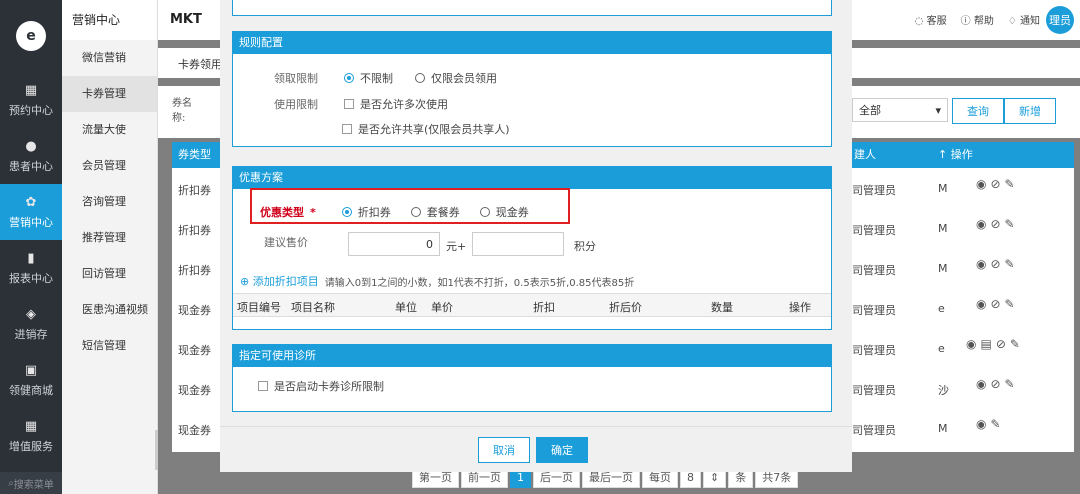 Image resolution: width=1080 pixels, height=494 pixels. I want to click on dropdown-icon: ▾, so click(938, 110).